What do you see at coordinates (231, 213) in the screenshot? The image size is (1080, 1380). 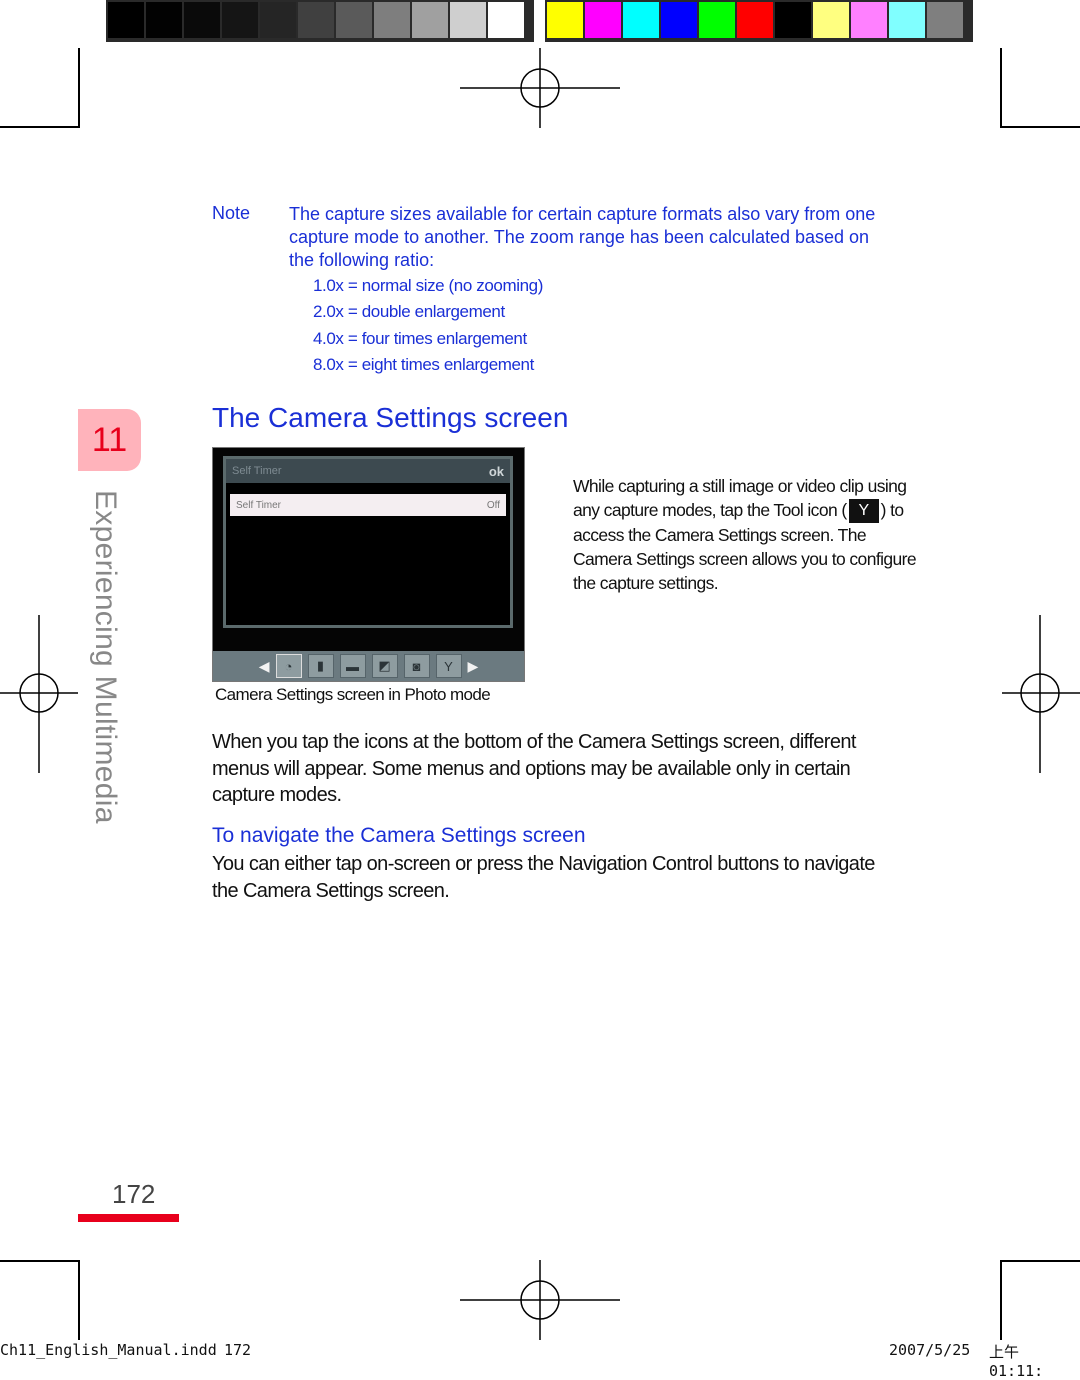 I see `note-label: Note` at bounding box center [231, 213].